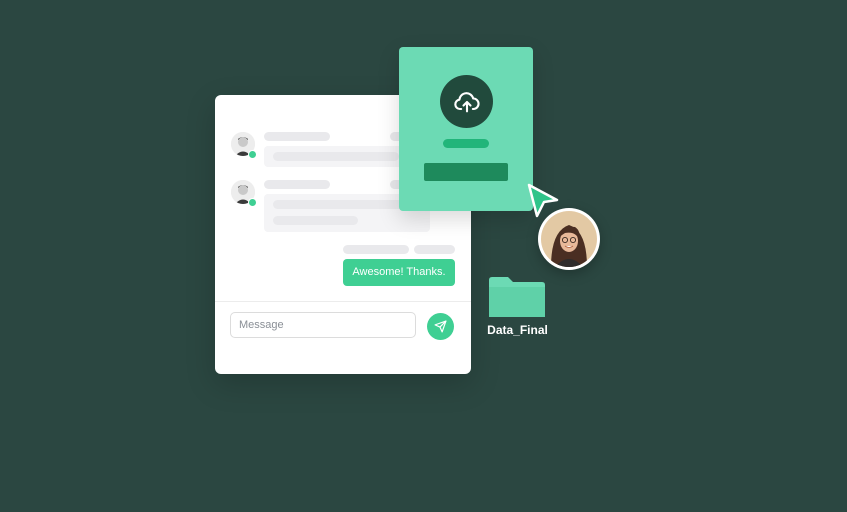  What do you see at coordinates (466, 172) in the screenshot?
I see `upload-button` at bounding box center [466, 172].